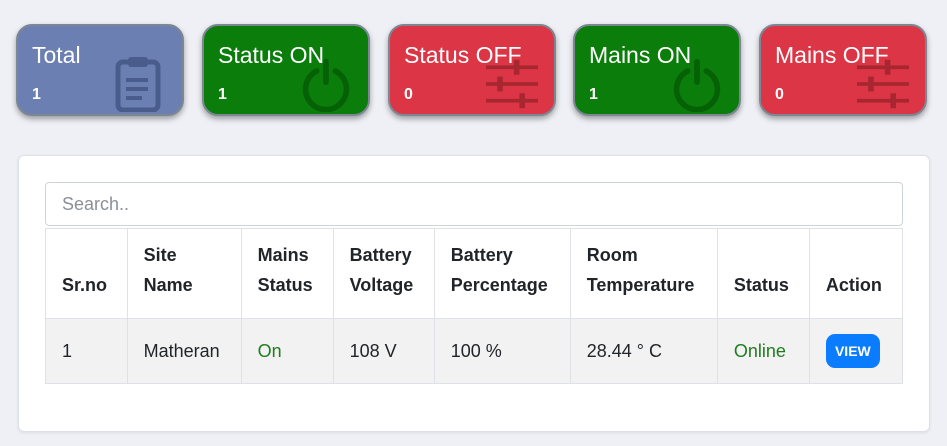  What do you see at coordinates (56, 55) in the screenshot?
I see `card-title: Total` at bounding box center [56, 55].